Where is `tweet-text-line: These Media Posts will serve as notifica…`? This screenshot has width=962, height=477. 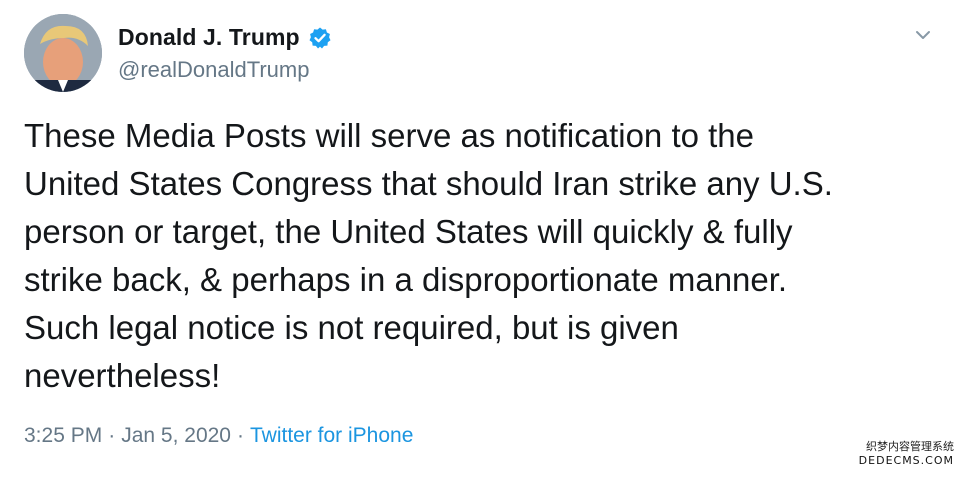
tweet-text-line: These Media Posts will serve as notifica… is located at coordinates (389, 135).